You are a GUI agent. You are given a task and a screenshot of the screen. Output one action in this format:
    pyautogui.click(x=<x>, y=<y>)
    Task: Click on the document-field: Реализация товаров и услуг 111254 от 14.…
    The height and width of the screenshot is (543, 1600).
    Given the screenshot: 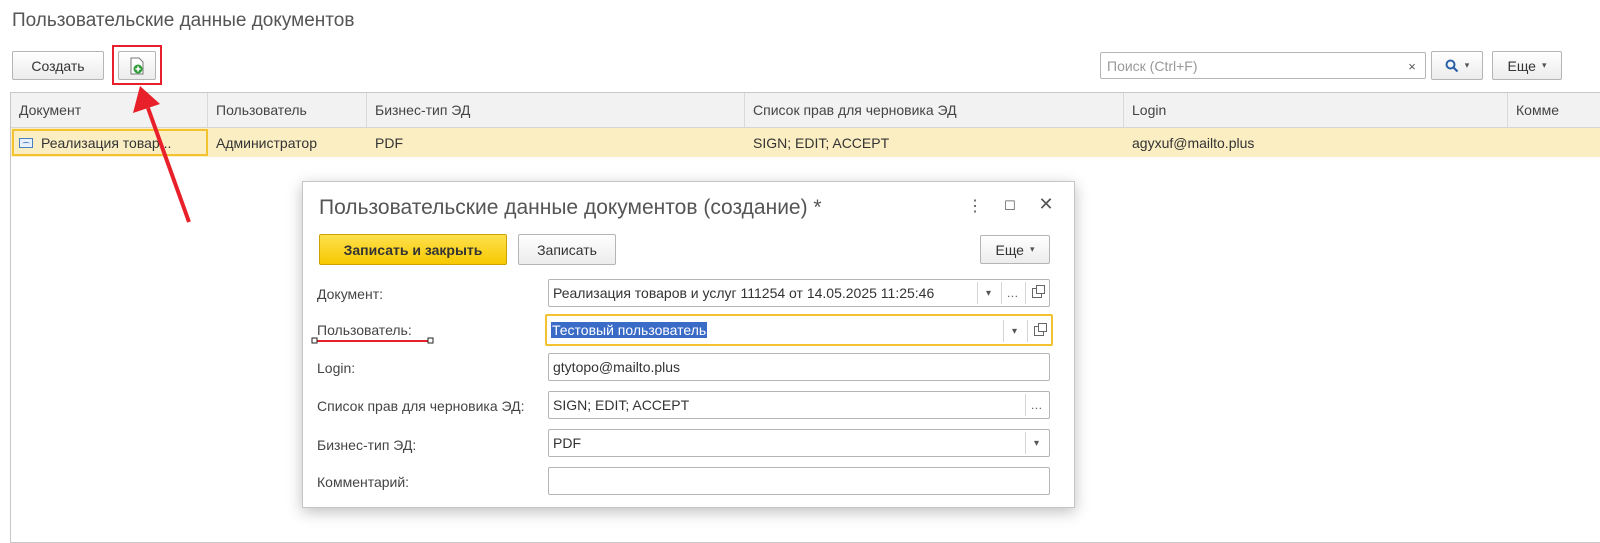 What is the action you would take?
    pyautogui.click(x=799, y=293)
    